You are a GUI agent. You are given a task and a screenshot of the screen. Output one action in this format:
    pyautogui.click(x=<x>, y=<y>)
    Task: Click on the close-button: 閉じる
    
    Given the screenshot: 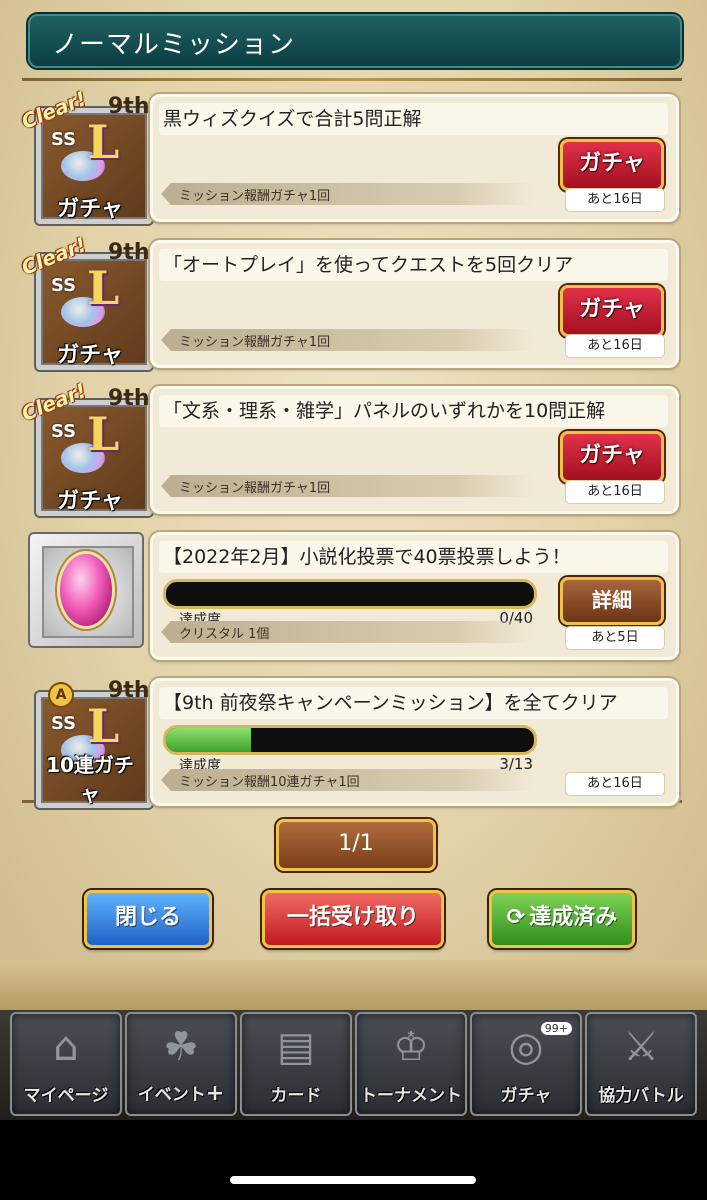 What is the action you would take?
    pyautogui.click(x=148, y=919)
    